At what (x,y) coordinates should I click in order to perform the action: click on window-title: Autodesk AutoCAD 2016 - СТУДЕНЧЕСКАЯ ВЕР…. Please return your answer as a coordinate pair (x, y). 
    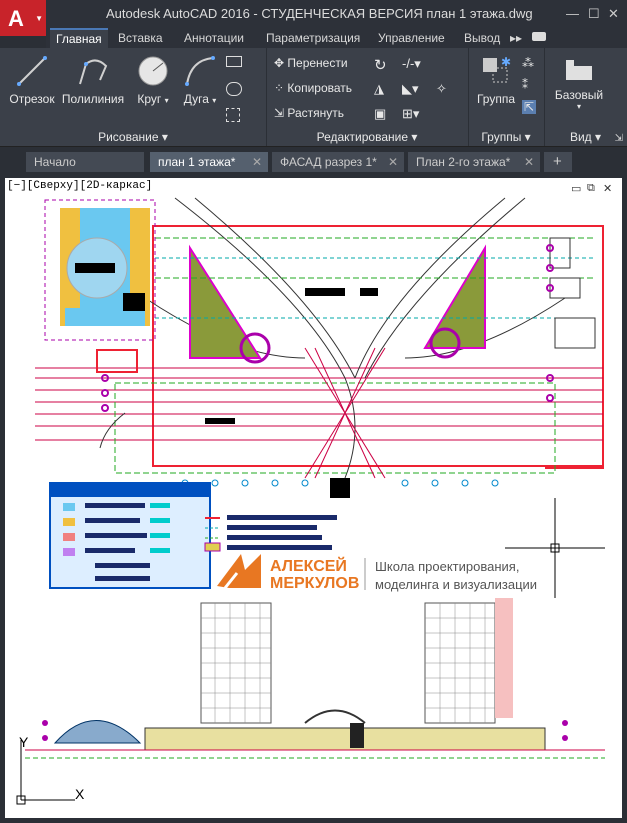
    Looking at the image, I should click on (319, 13).